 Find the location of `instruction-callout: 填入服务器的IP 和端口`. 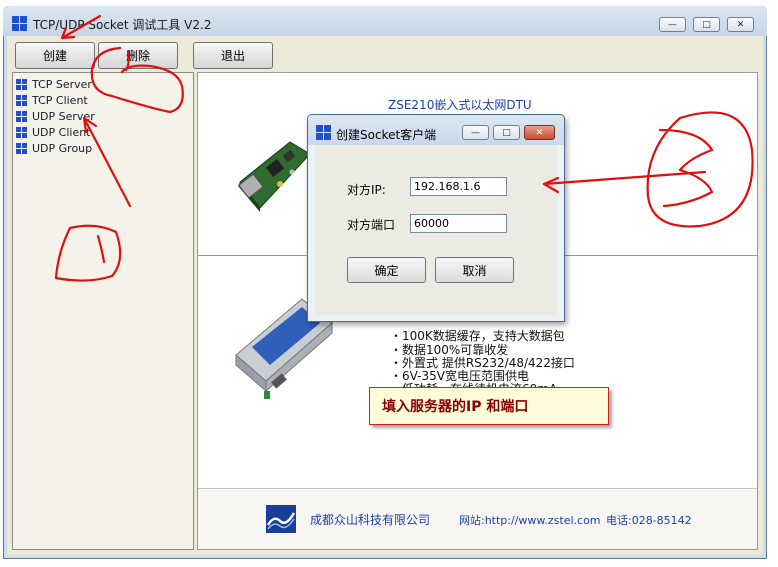

instruction-callout: 填入服务器的IP 和端口 is located at coordinates (489, 406).